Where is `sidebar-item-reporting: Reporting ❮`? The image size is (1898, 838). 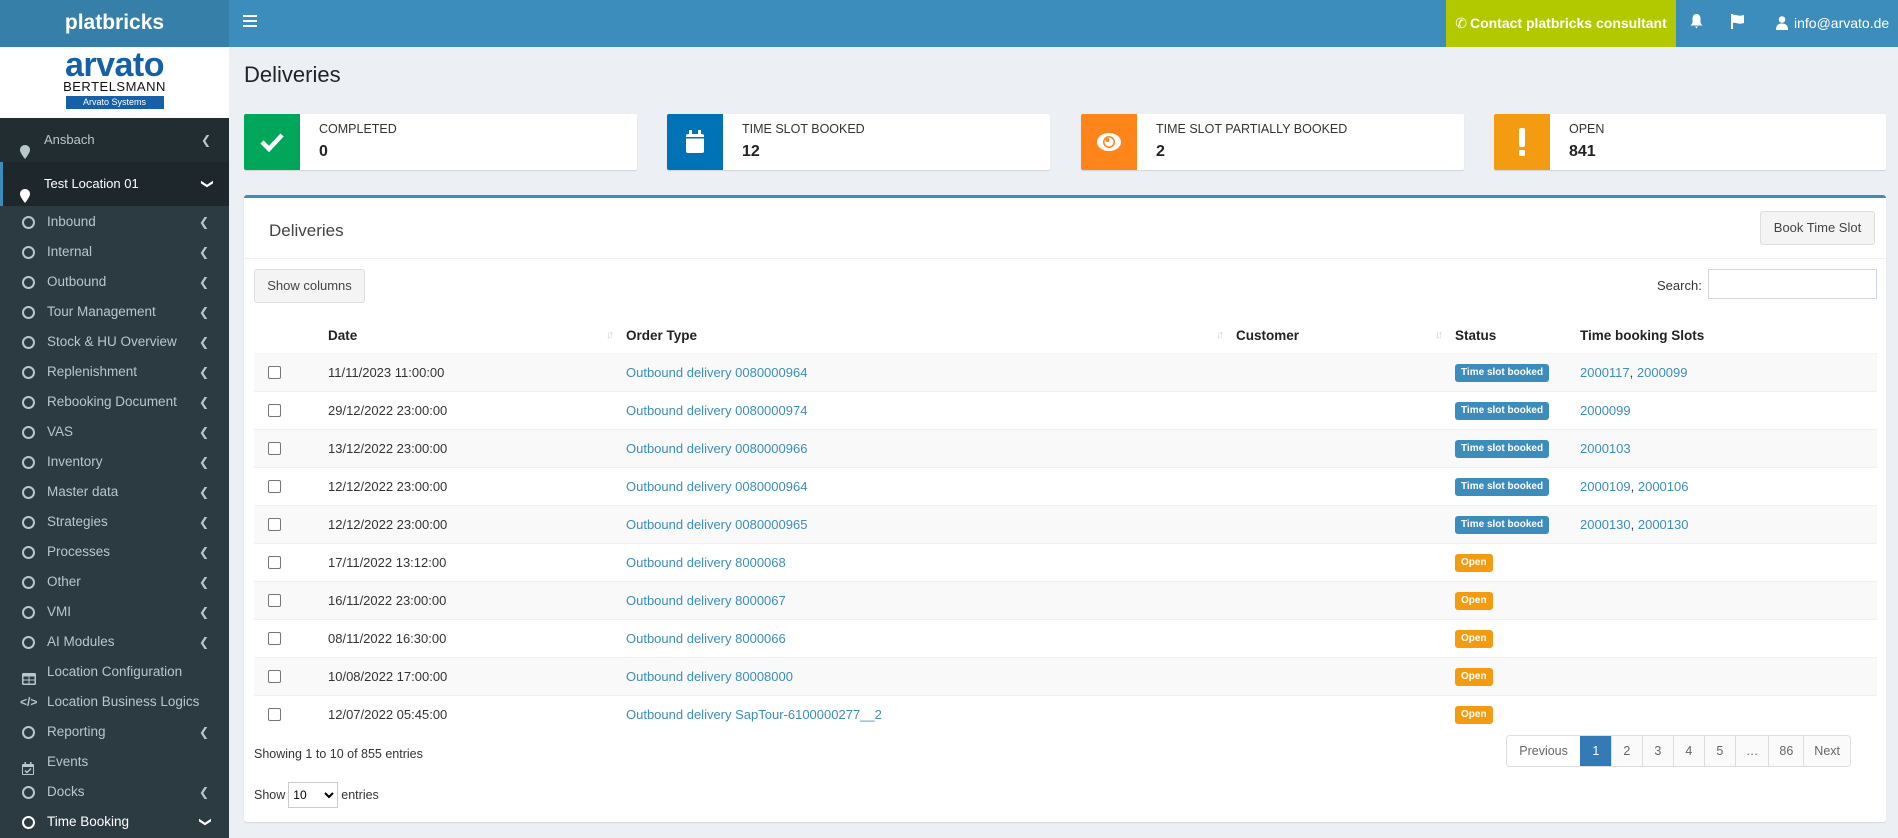
sidebar-item-reporting: Reporting ❮ is located at coordinates (114, 732).